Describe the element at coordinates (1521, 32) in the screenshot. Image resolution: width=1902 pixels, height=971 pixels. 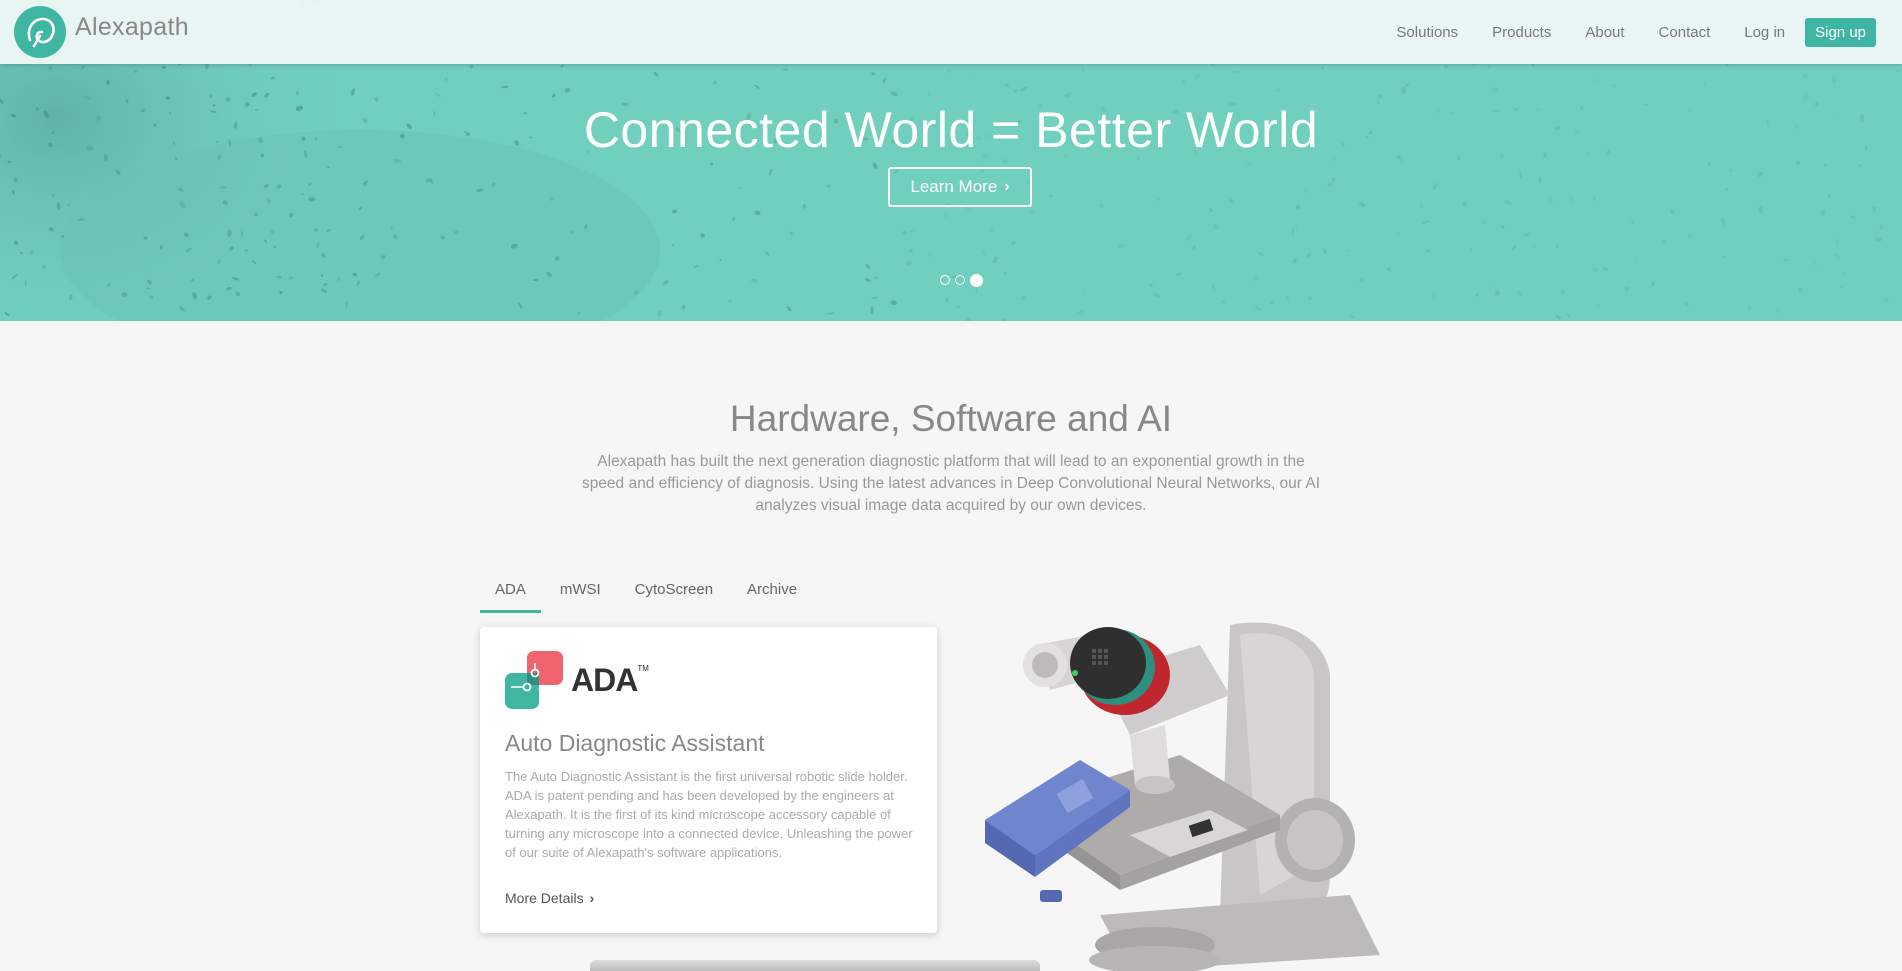
I see `nav-products: Products` at that location.